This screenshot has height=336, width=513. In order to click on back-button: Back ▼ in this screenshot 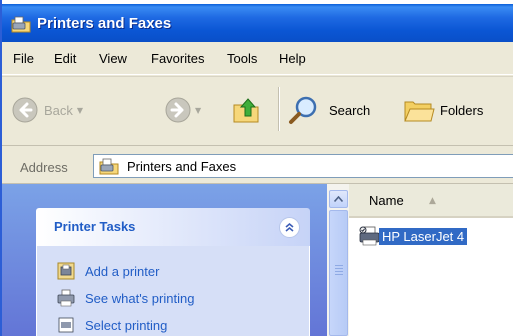, I will do `click(47, 110)`.